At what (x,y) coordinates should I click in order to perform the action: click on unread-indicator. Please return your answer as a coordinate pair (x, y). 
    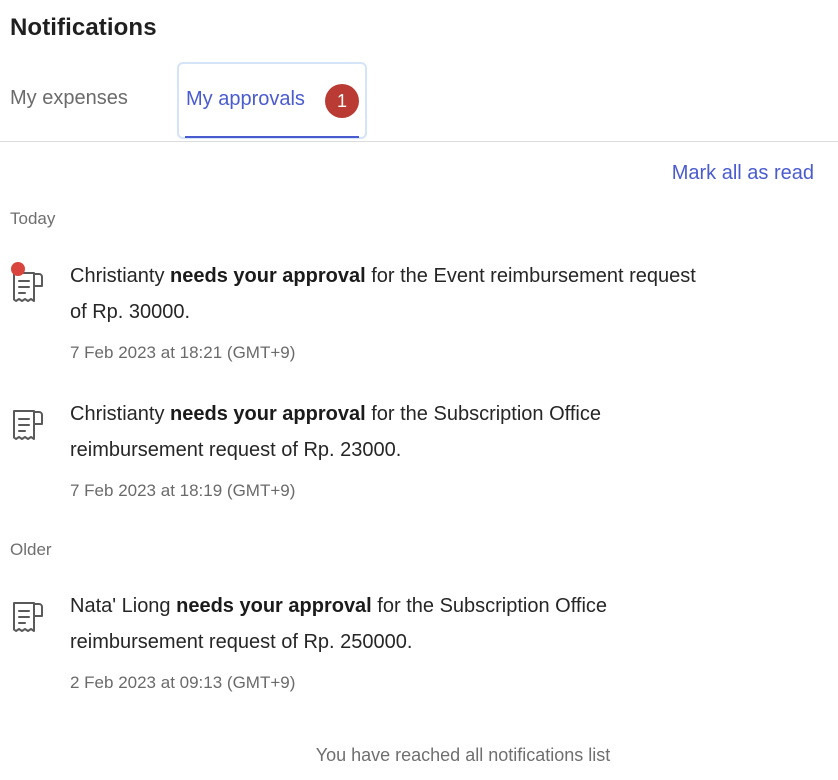
    Looking at the image, I should click on (18, 269).